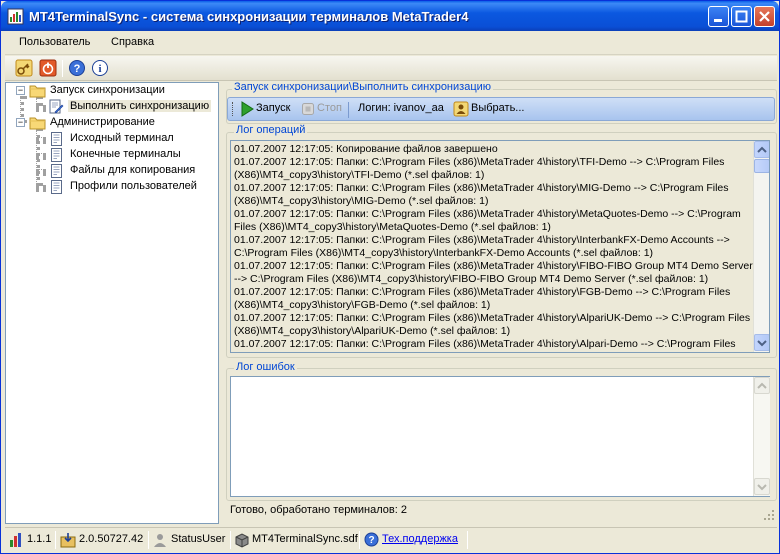 The height and width of the screenshot is (554, 780). What do you see at coordinates (401, 108) in the screenshot?
I see `login-label: Логин: ivanov_aa` at bounding box center [401, 108].